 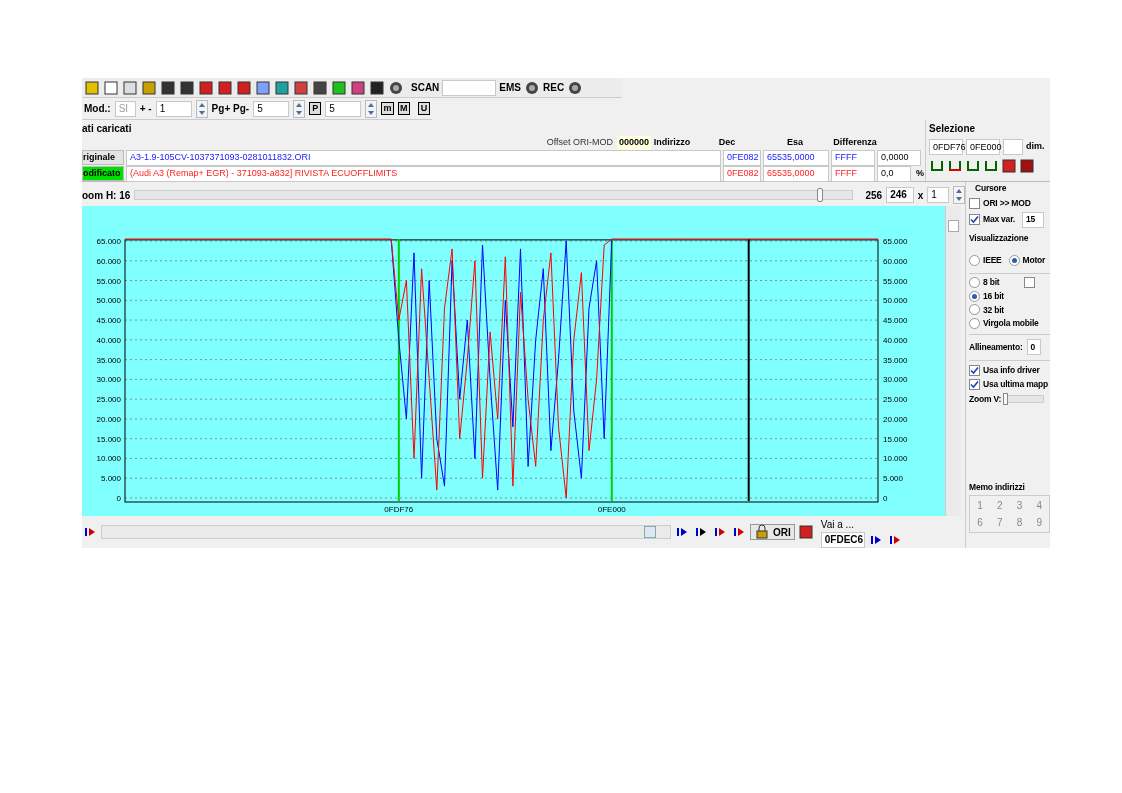 I want to click on input-field: 0FDEC6, so click(x=842, y=539).